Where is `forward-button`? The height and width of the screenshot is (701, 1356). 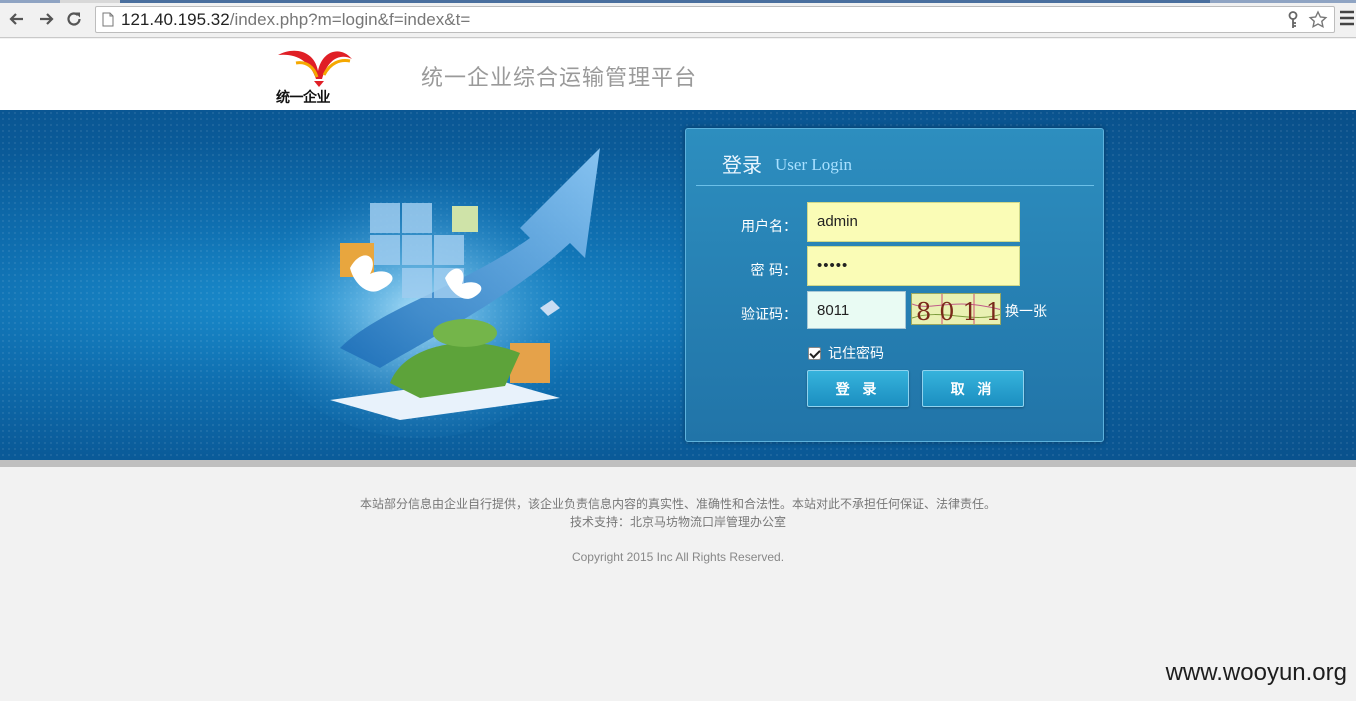 forward-button is located at coordinates (46, 19).